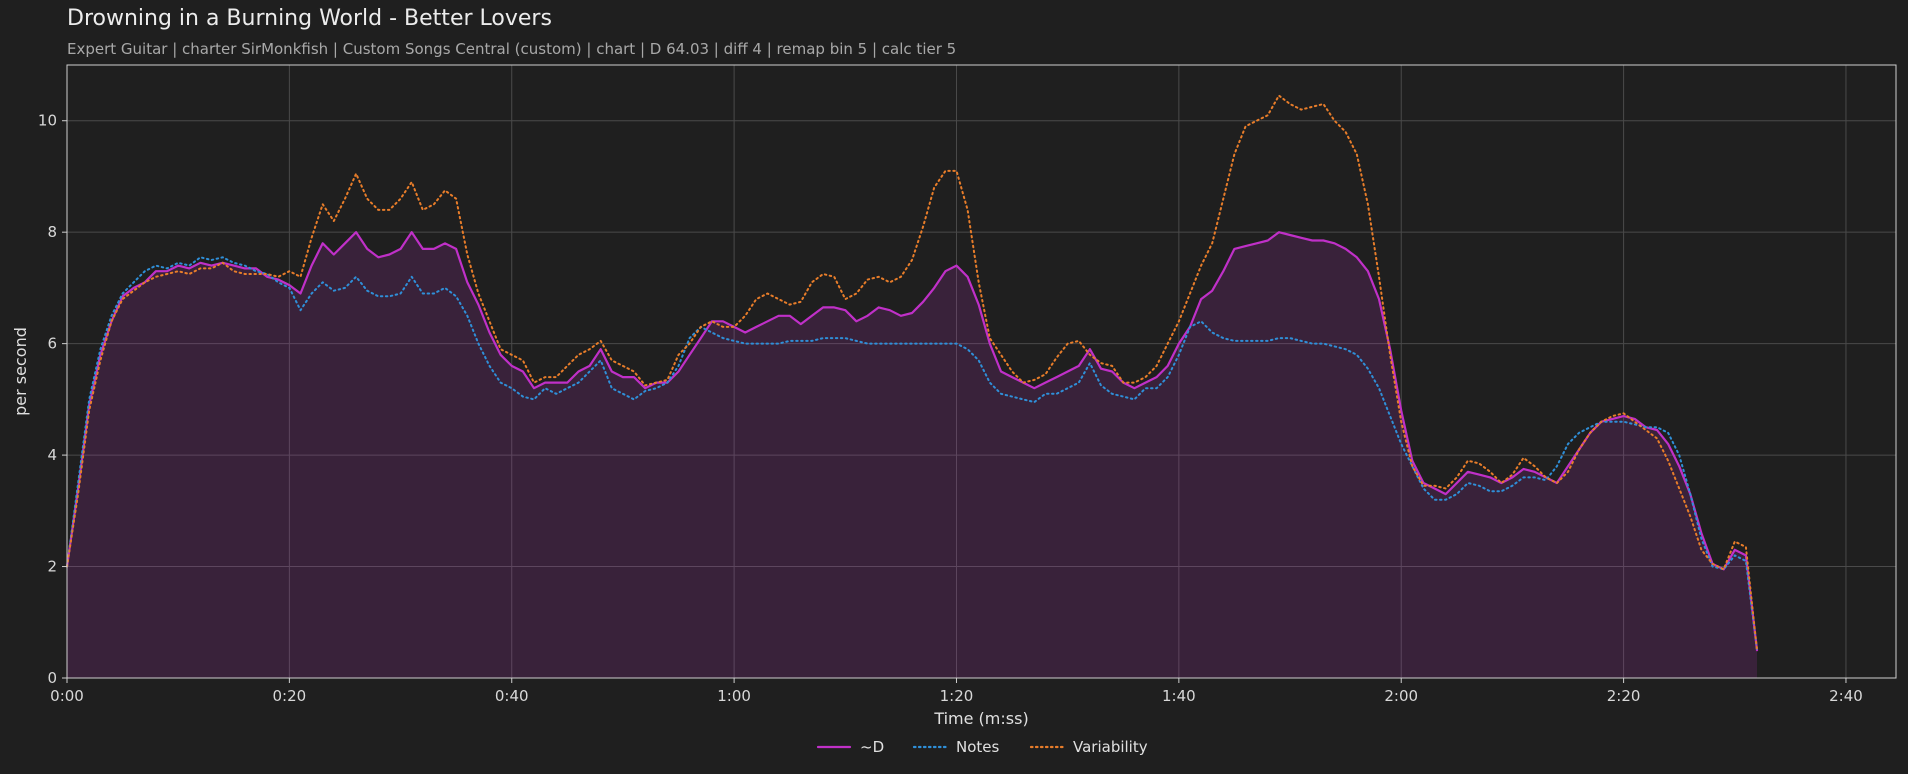 This screenshot has width=1908, height=774. Describe the element at coordinates (52, 567) in the screenshot. I see `y-tick-label: 2` at that location.